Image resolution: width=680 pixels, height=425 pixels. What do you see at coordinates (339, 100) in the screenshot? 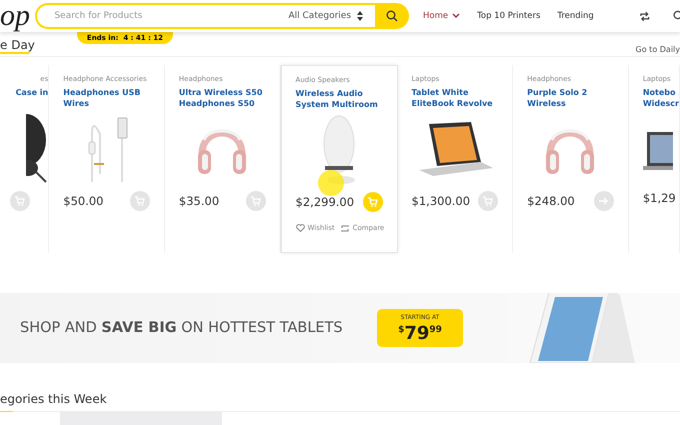
I see `product-name: Wireless Audio System Multiroom` at bounding box center [339, 100].